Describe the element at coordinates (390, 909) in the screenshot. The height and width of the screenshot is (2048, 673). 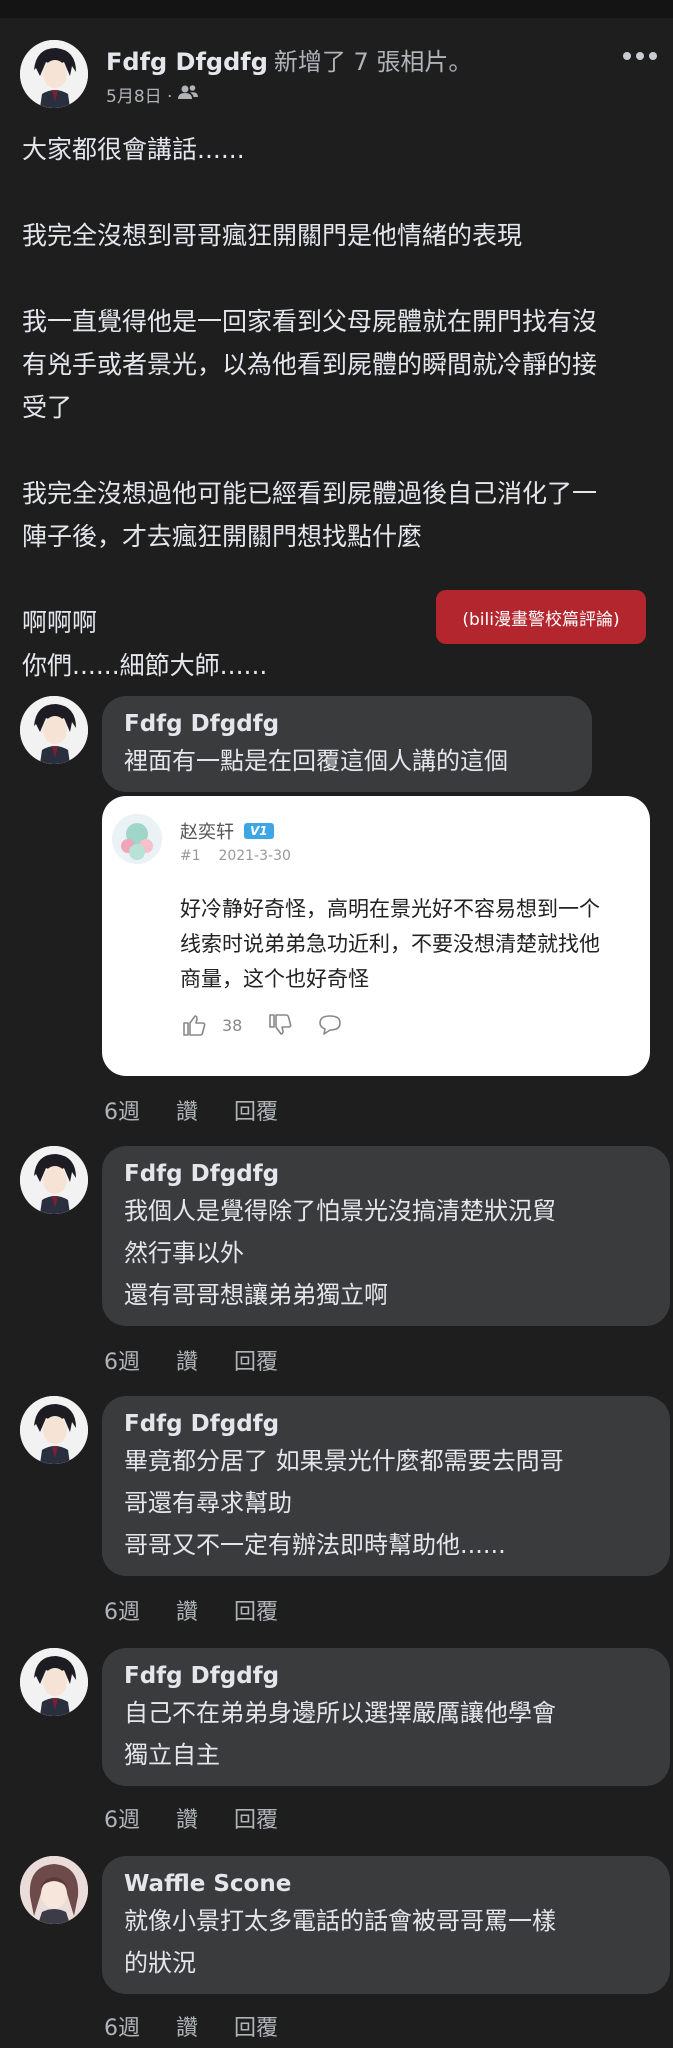
I see `quoted-line: 好冷静好奇怪，高明在景光好不容易想到一个` at that location.